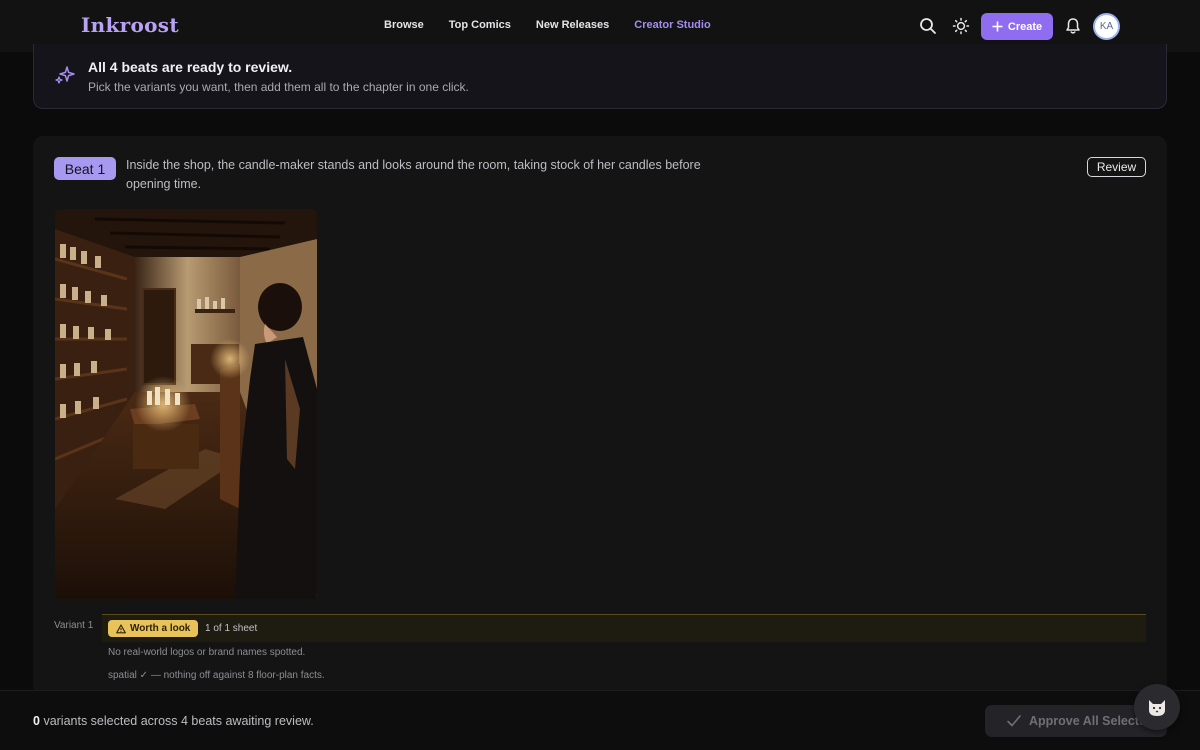  Describe the element at coordinates (1025, 26) in the screenshot. I see `create-button-label: Create` at that location.